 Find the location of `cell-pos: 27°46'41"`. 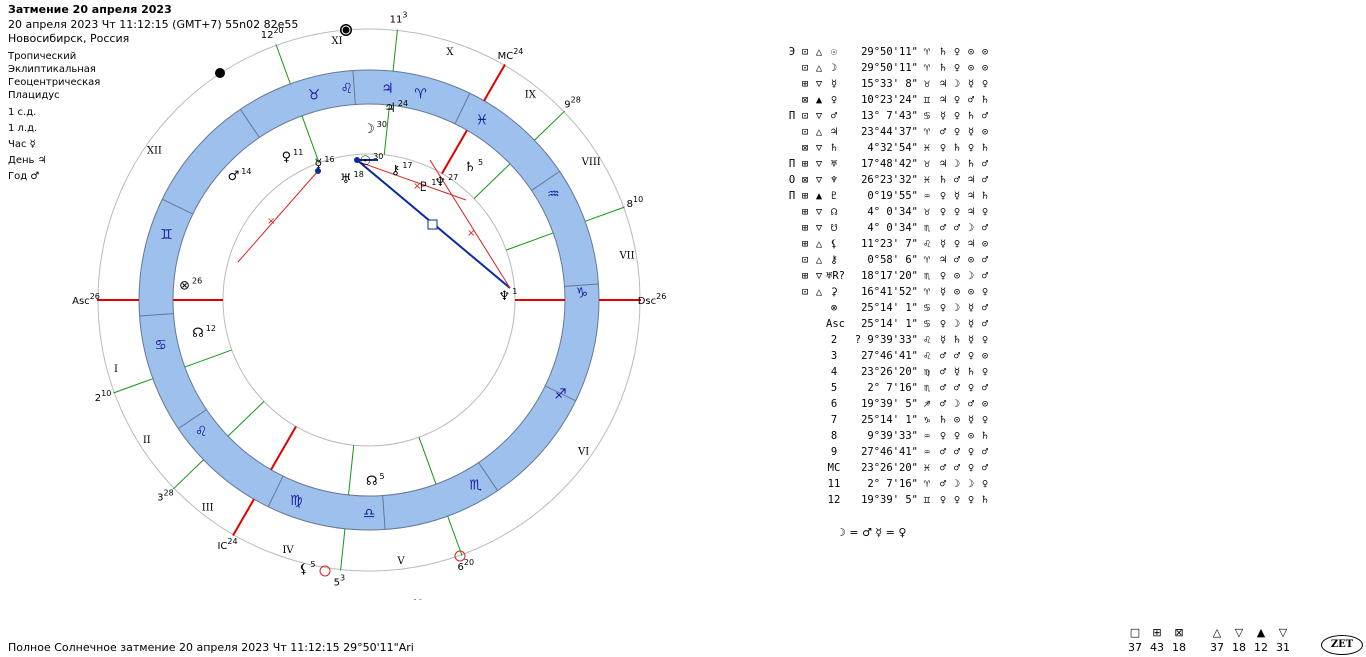

cell-pos: 27°46'41" is located at coordinates (889, 356).